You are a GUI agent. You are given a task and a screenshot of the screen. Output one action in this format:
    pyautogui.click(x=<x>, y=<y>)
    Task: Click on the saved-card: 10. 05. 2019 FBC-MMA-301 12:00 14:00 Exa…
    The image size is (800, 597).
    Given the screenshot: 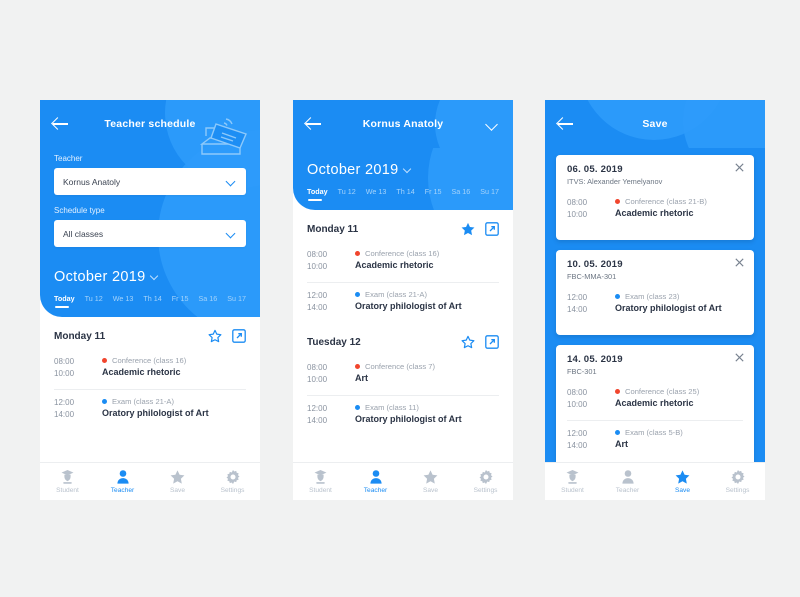 What is the action you would take?
    pyautogui.click(x=655, y=292)
    